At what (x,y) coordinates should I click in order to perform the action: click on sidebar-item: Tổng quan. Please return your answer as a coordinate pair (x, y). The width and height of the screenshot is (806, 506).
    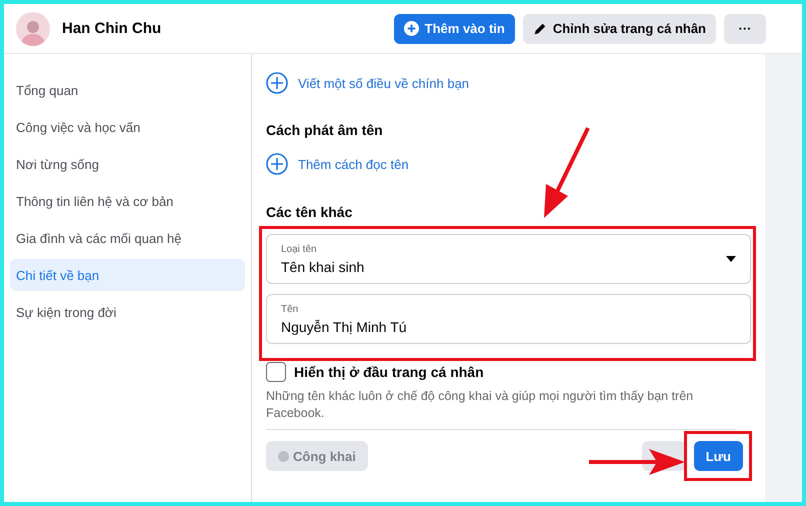
    Looking at the image, I should click on (127, 90).